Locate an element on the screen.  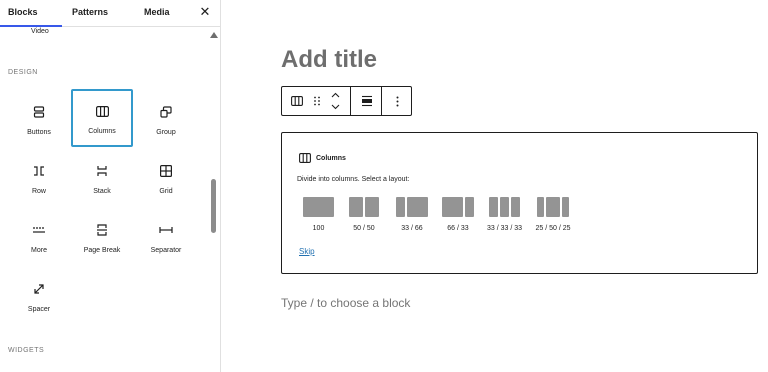
block-item-grid: Grid is located at coordinates (166, 178).